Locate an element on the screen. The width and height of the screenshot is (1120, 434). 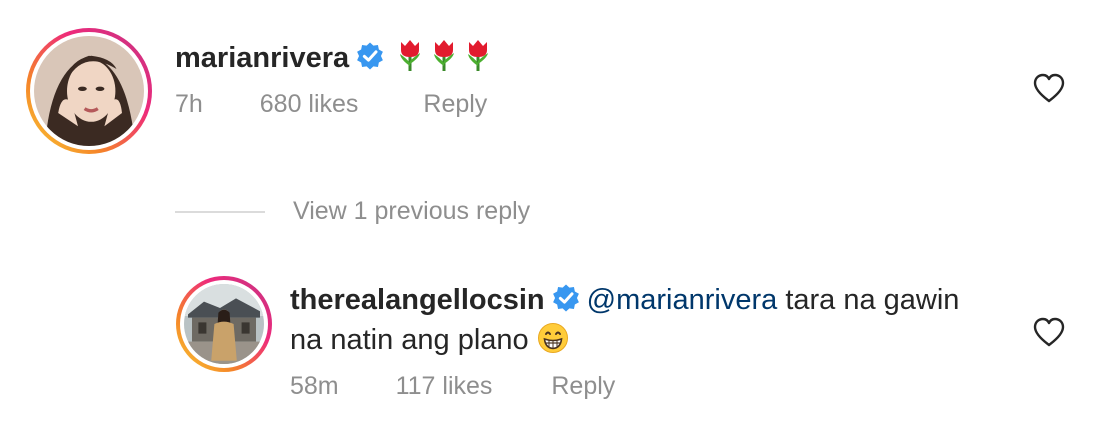
username: marianrivera is located at coordinates (262, 58).